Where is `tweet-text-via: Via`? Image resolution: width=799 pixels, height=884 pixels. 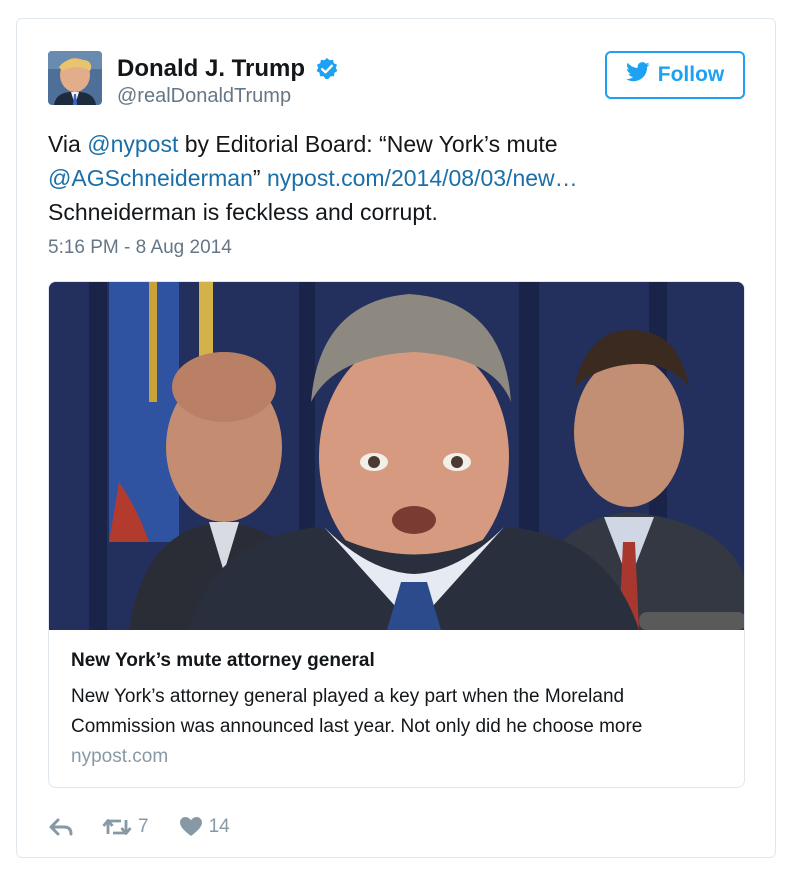 tweet-text-via: Via is located at coordinates (68, 144).